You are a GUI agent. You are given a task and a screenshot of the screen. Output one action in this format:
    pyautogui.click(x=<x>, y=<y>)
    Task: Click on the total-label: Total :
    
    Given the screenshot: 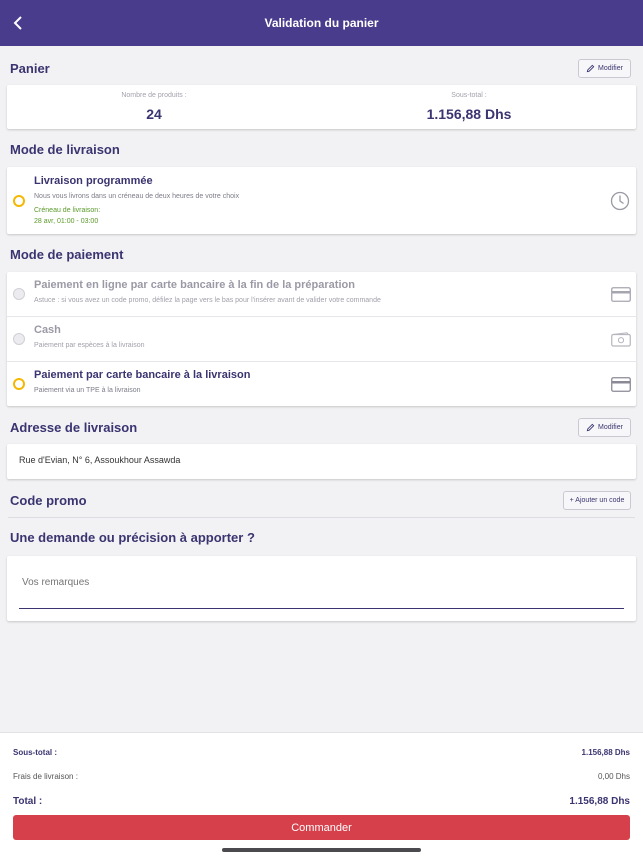 What is the action you would take?
    pyautogui.click(x=28, y=801)
    